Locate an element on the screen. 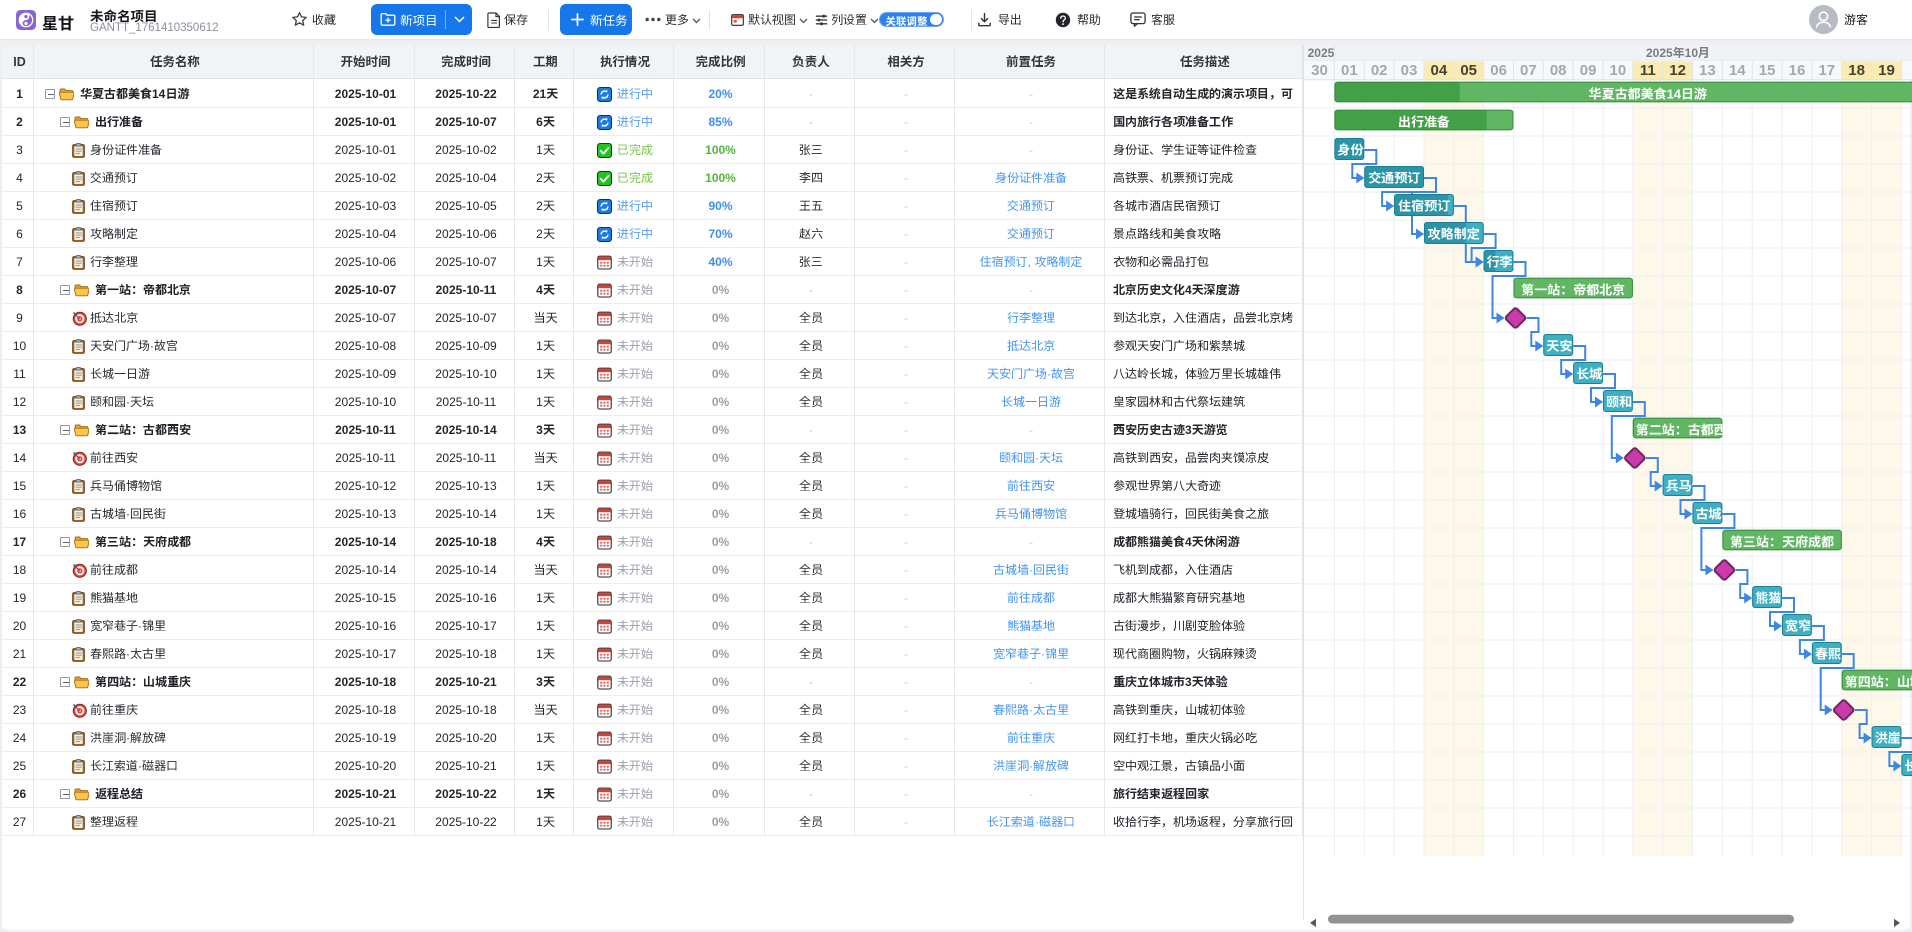 Image resolution: width=1912 pixels, height=932 pixels. svg-text: 古城墙·回民街 is located at coordinates (1737, 514).